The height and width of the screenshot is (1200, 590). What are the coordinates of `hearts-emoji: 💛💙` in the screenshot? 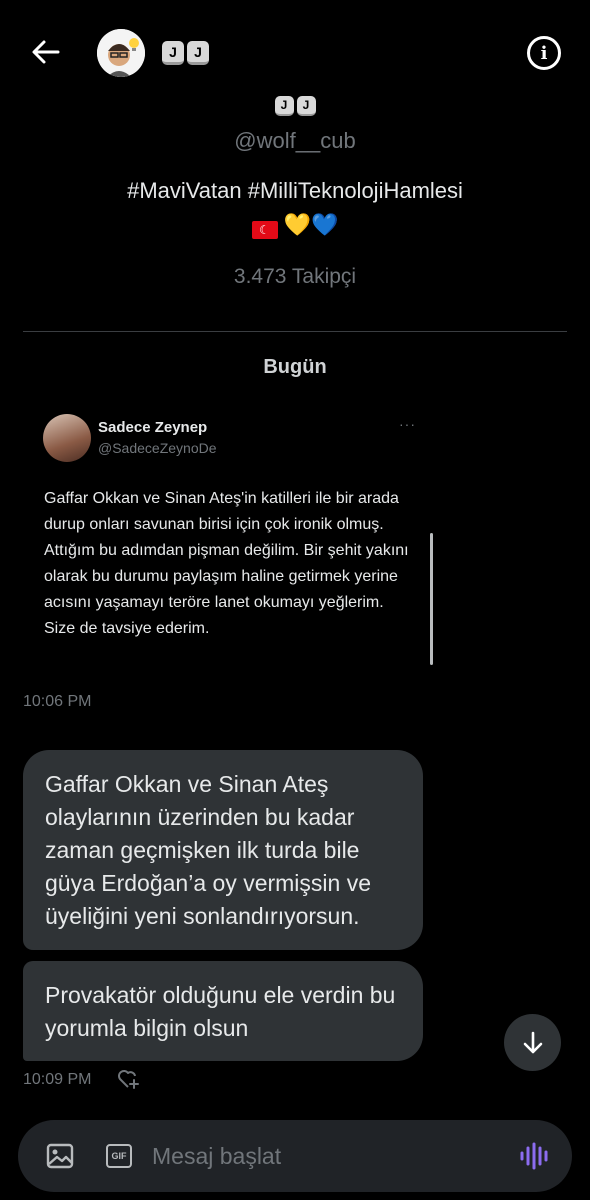 It's located at (311, 224).